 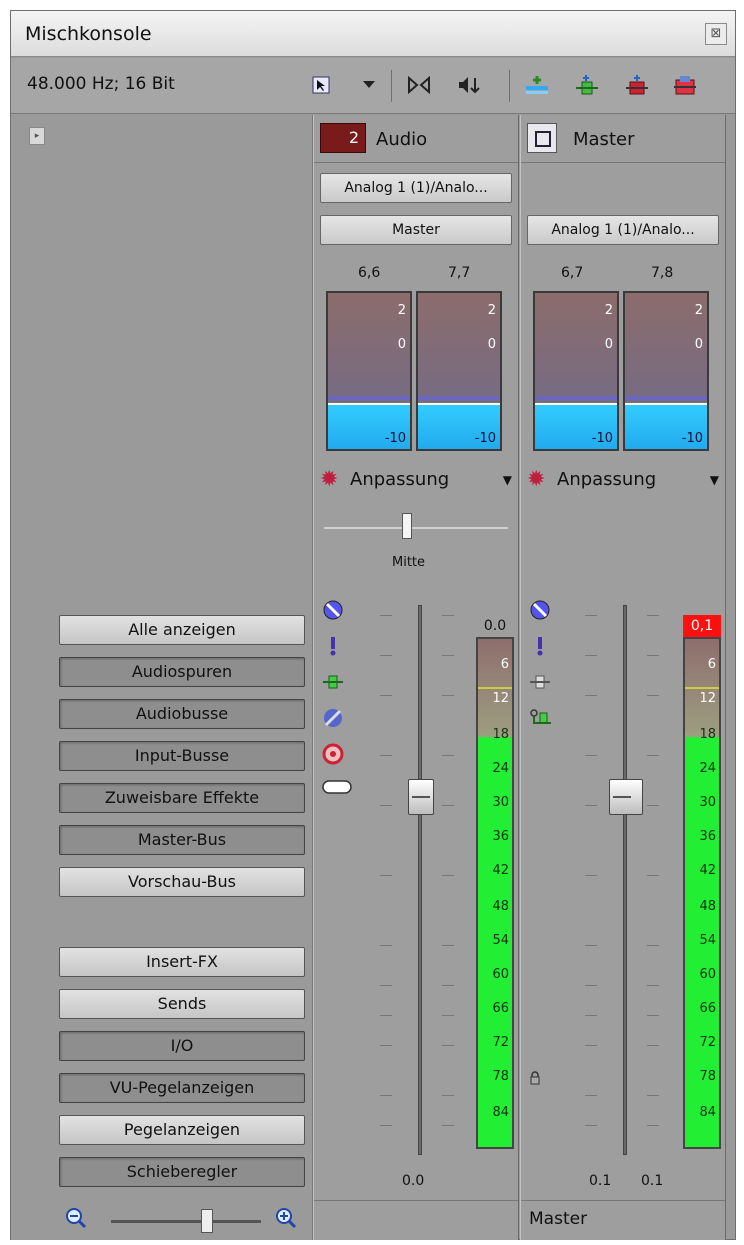 What do you see at coordinates (685, 85) in the screenshot?
I see `insert-input-bus-icon` at bounding box center [685, 85].